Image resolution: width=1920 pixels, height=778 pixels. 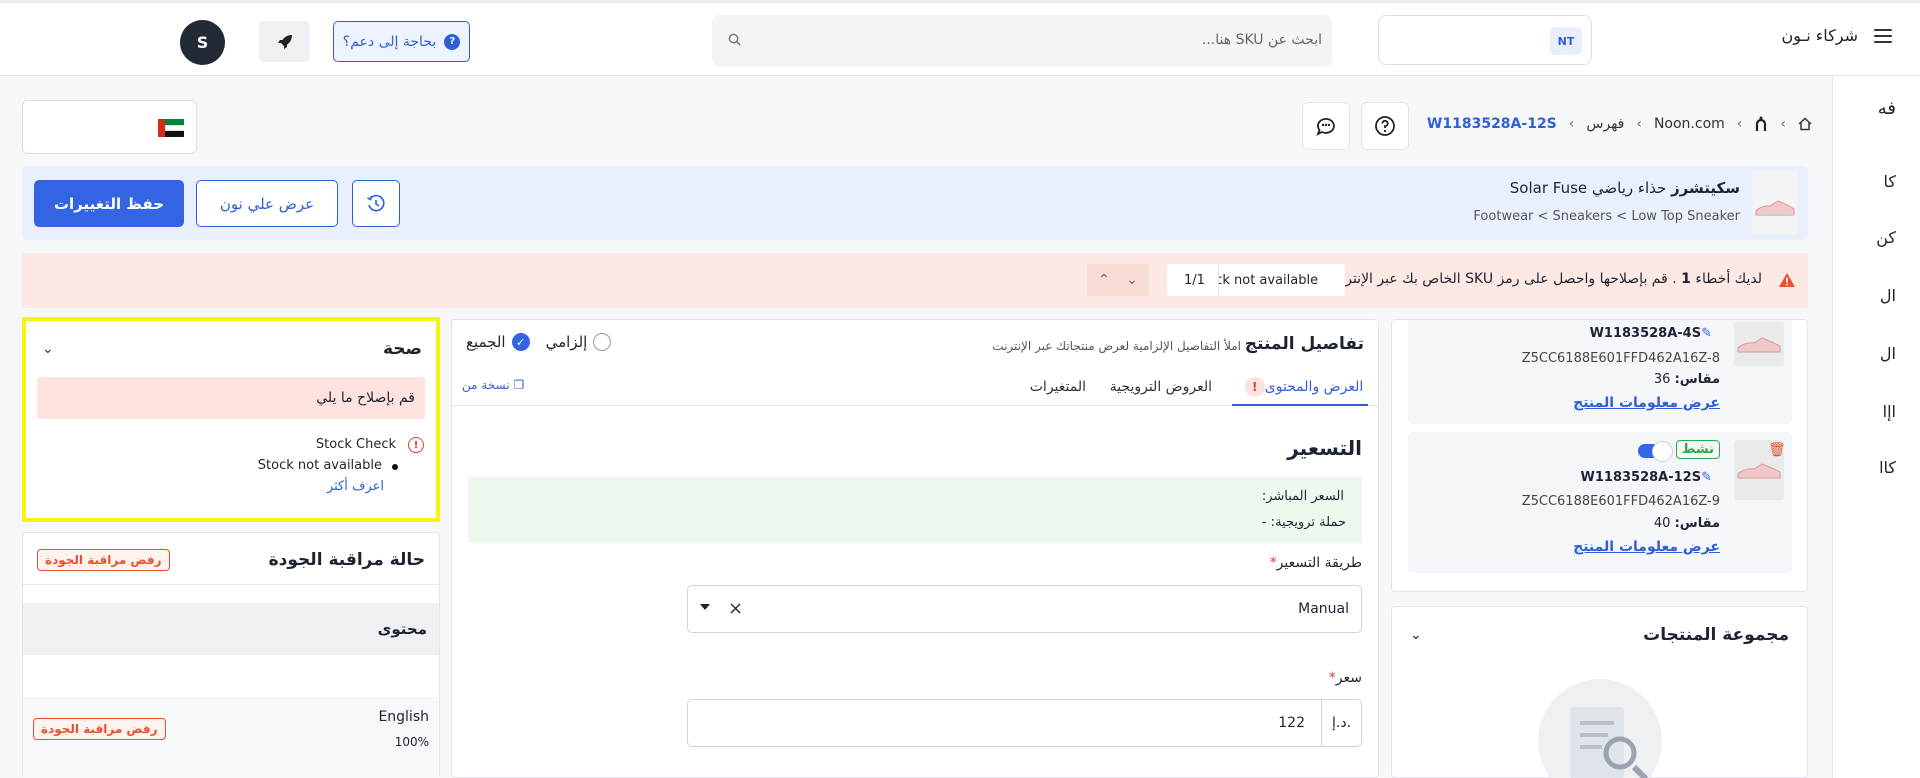 What do you see at coordinates (498, 342) in the screenshot?
I see `radio-all: ✓ الجميع` at bounding box center [498, 342].